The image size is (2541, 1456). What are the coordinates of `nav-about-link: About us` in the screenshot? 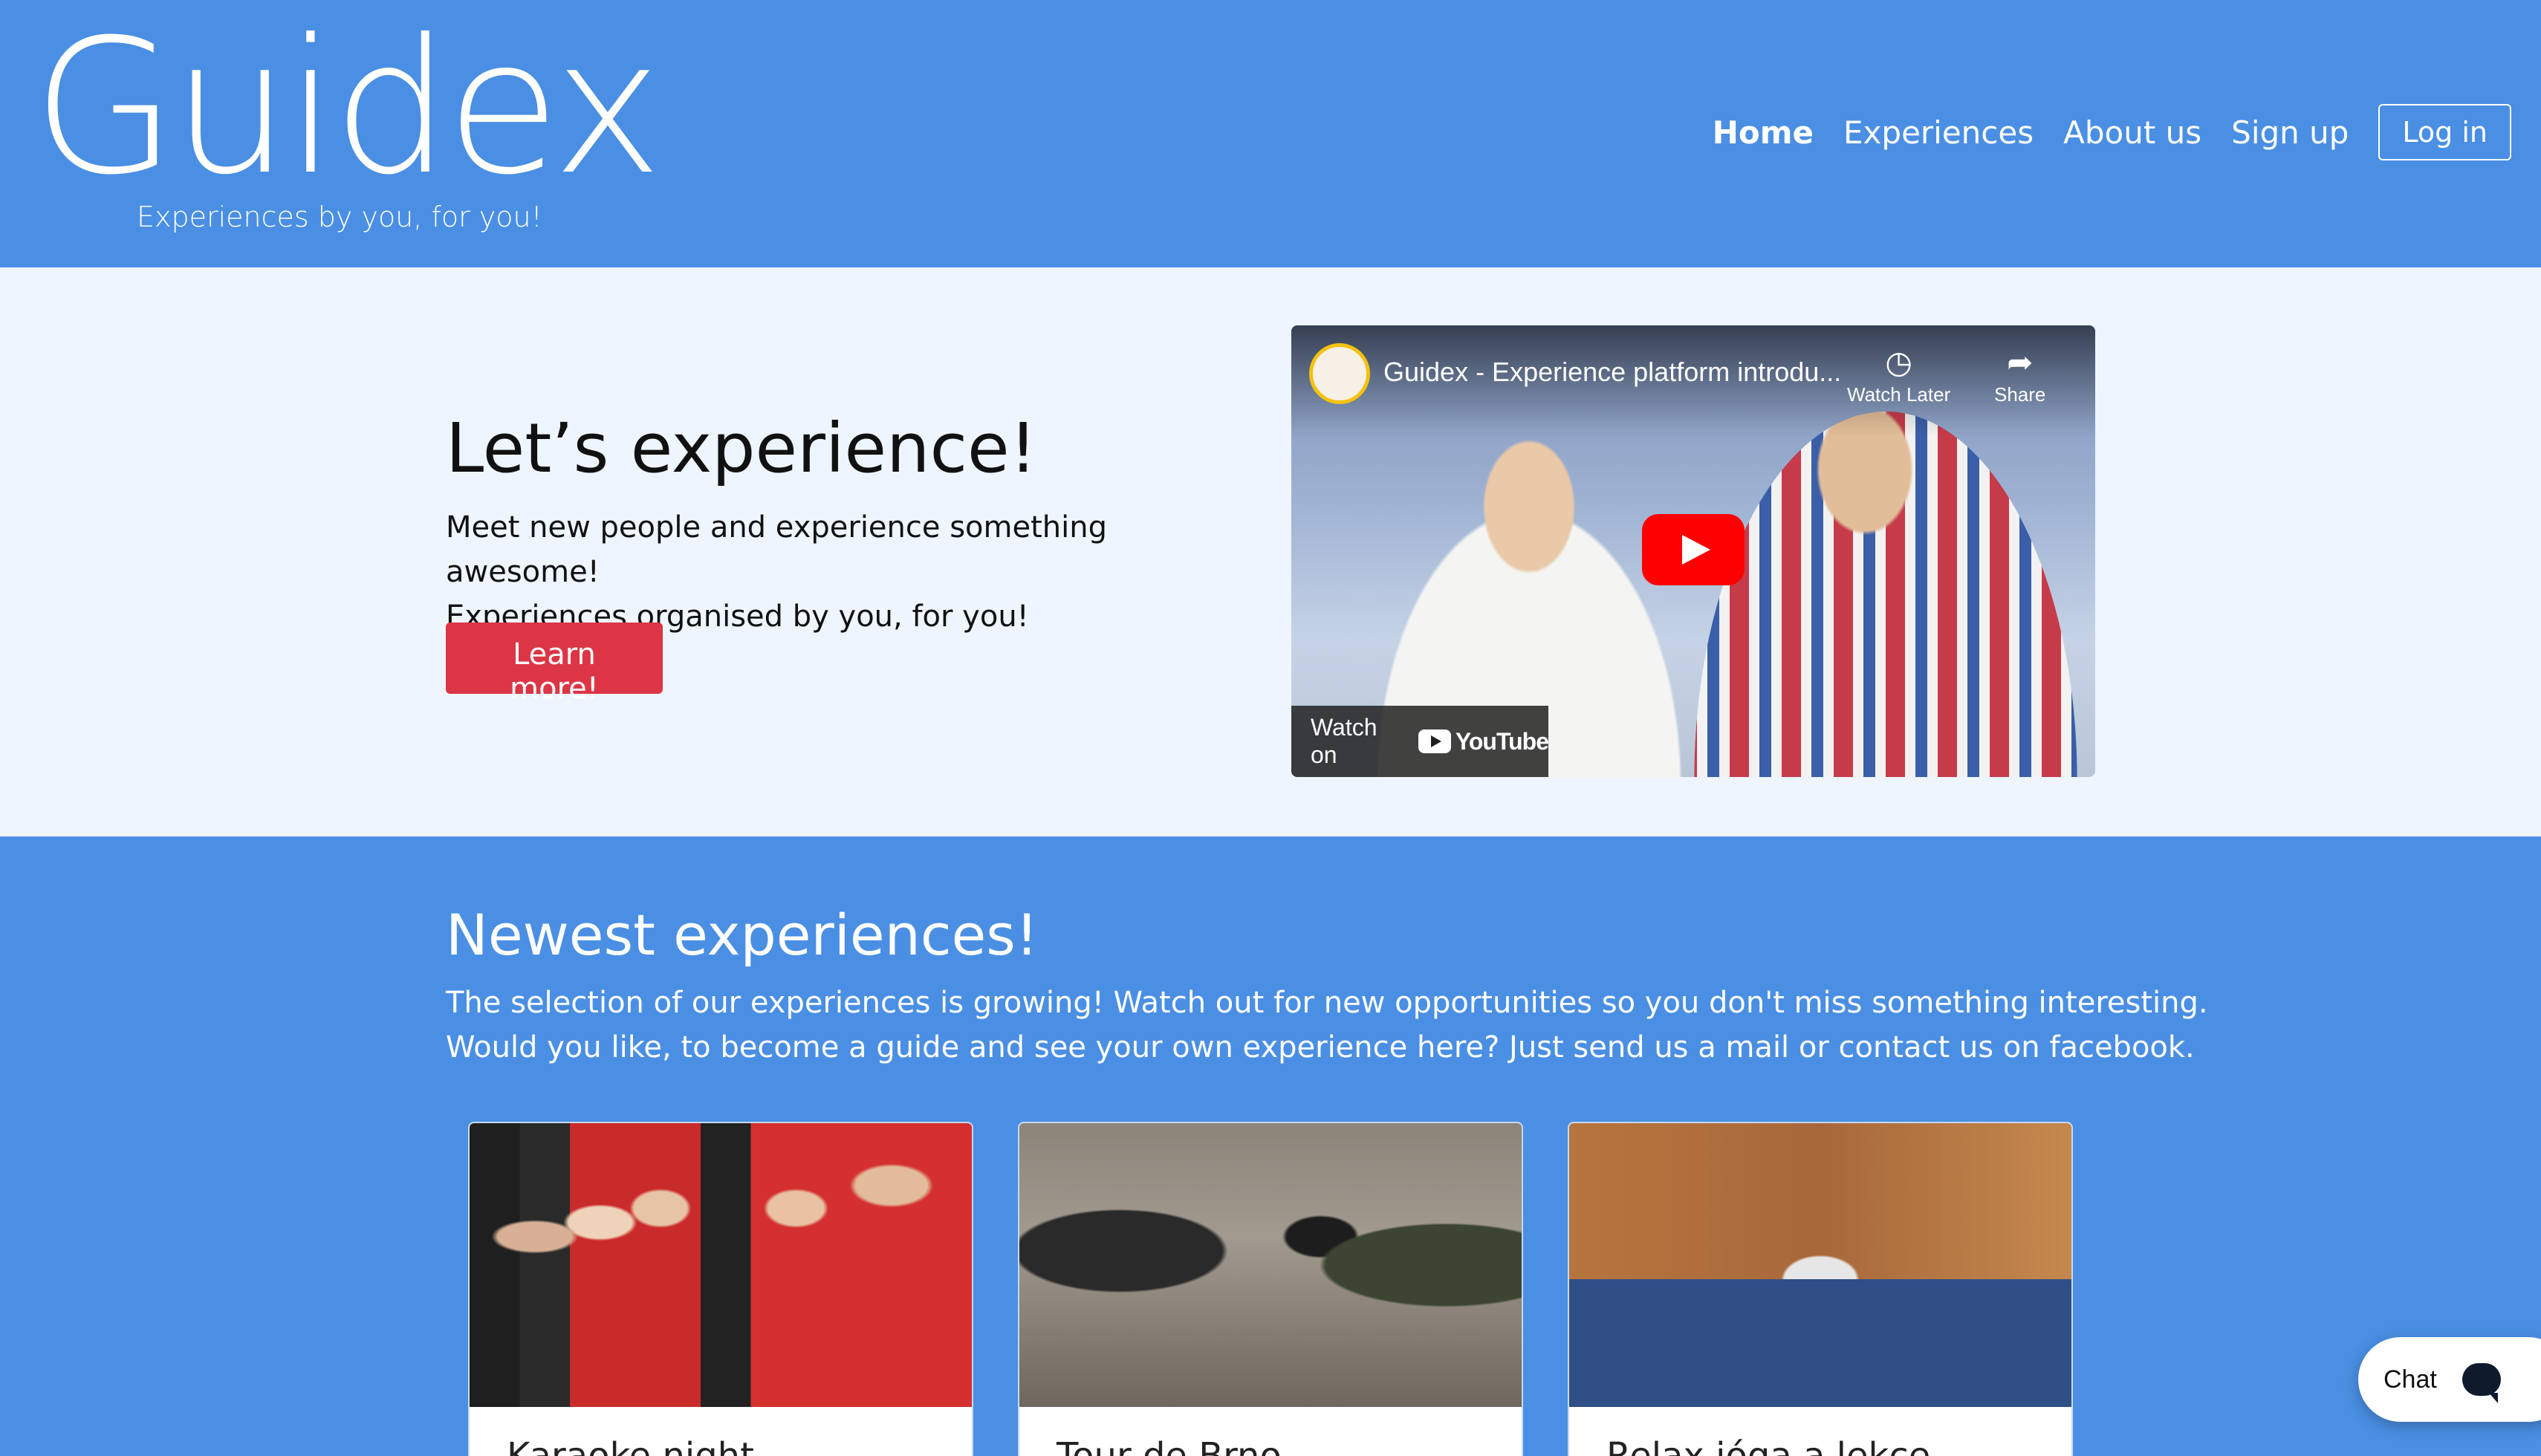 It's located at (2132, 133).